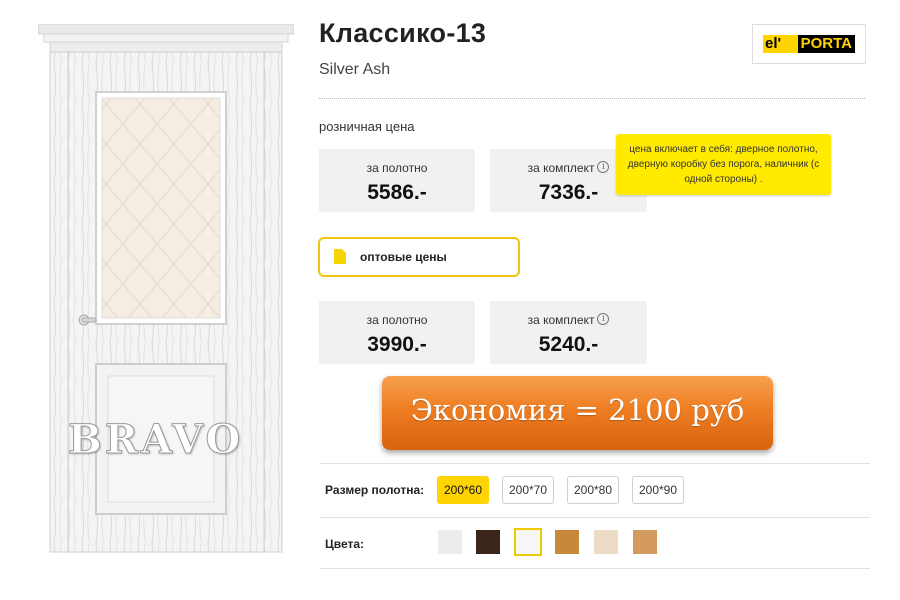 This screenshot has height=600, width=900. Describe the element at coordinates (568, 332) in the screenshot. I see `wholesale-set-price-box: за комплект i 5240.-` at that location.